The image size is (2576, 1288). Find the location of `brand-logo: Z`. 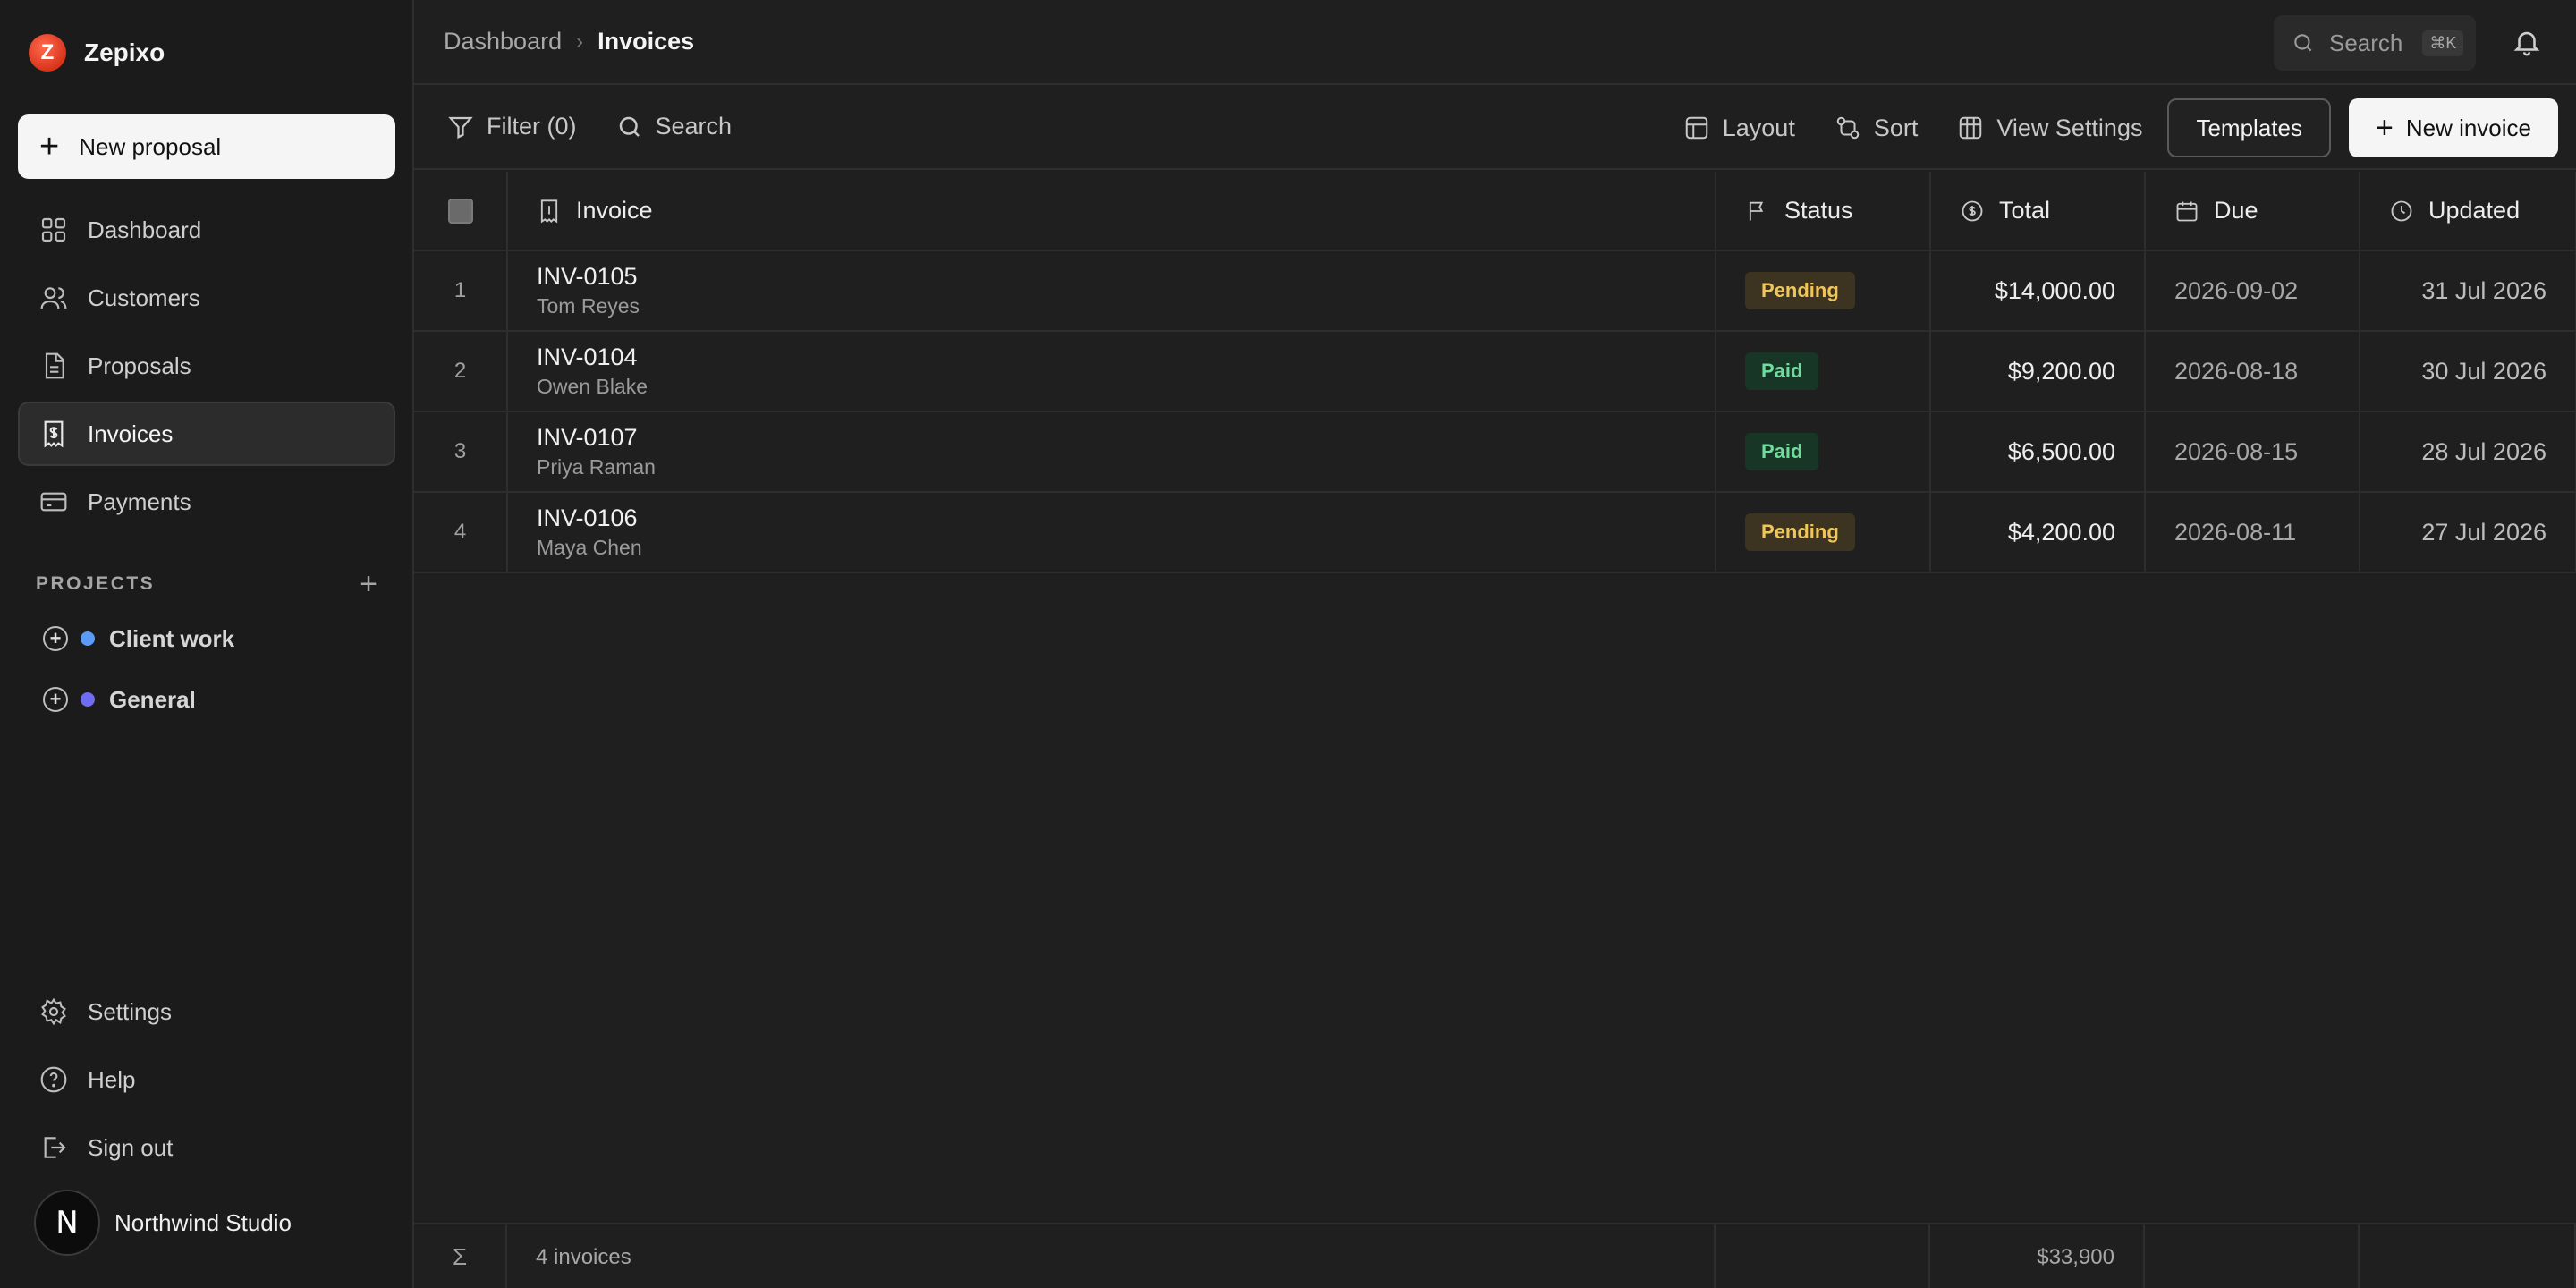

brand-logo: Z is located at coordinates (47, 53).